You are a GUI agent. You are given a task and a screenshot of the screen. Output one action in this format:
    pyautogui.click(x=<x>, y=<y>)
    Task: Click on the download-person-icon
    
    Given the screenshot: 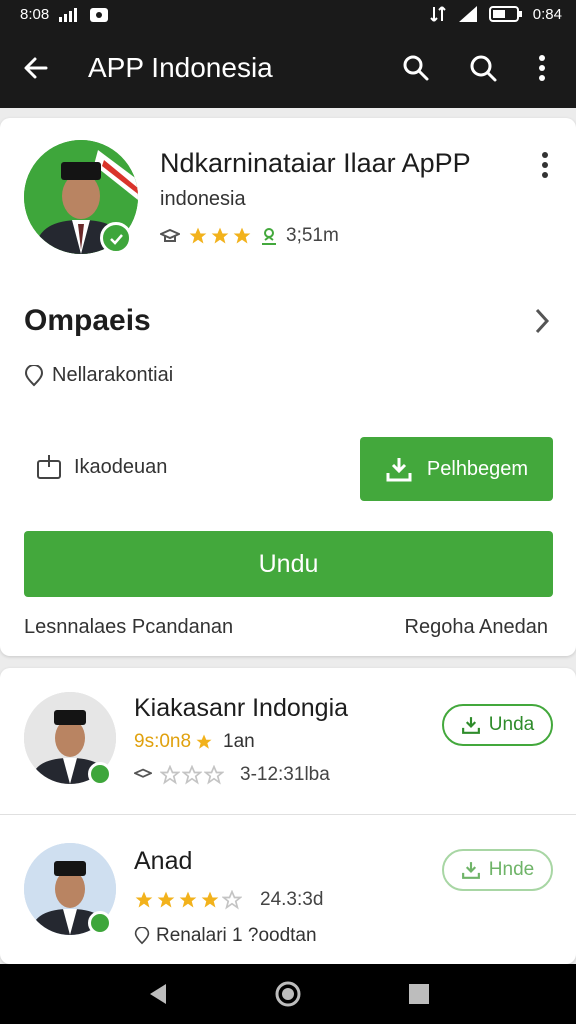 What is the action you would take?
    pyautogui.click(x=269, y=236)
    